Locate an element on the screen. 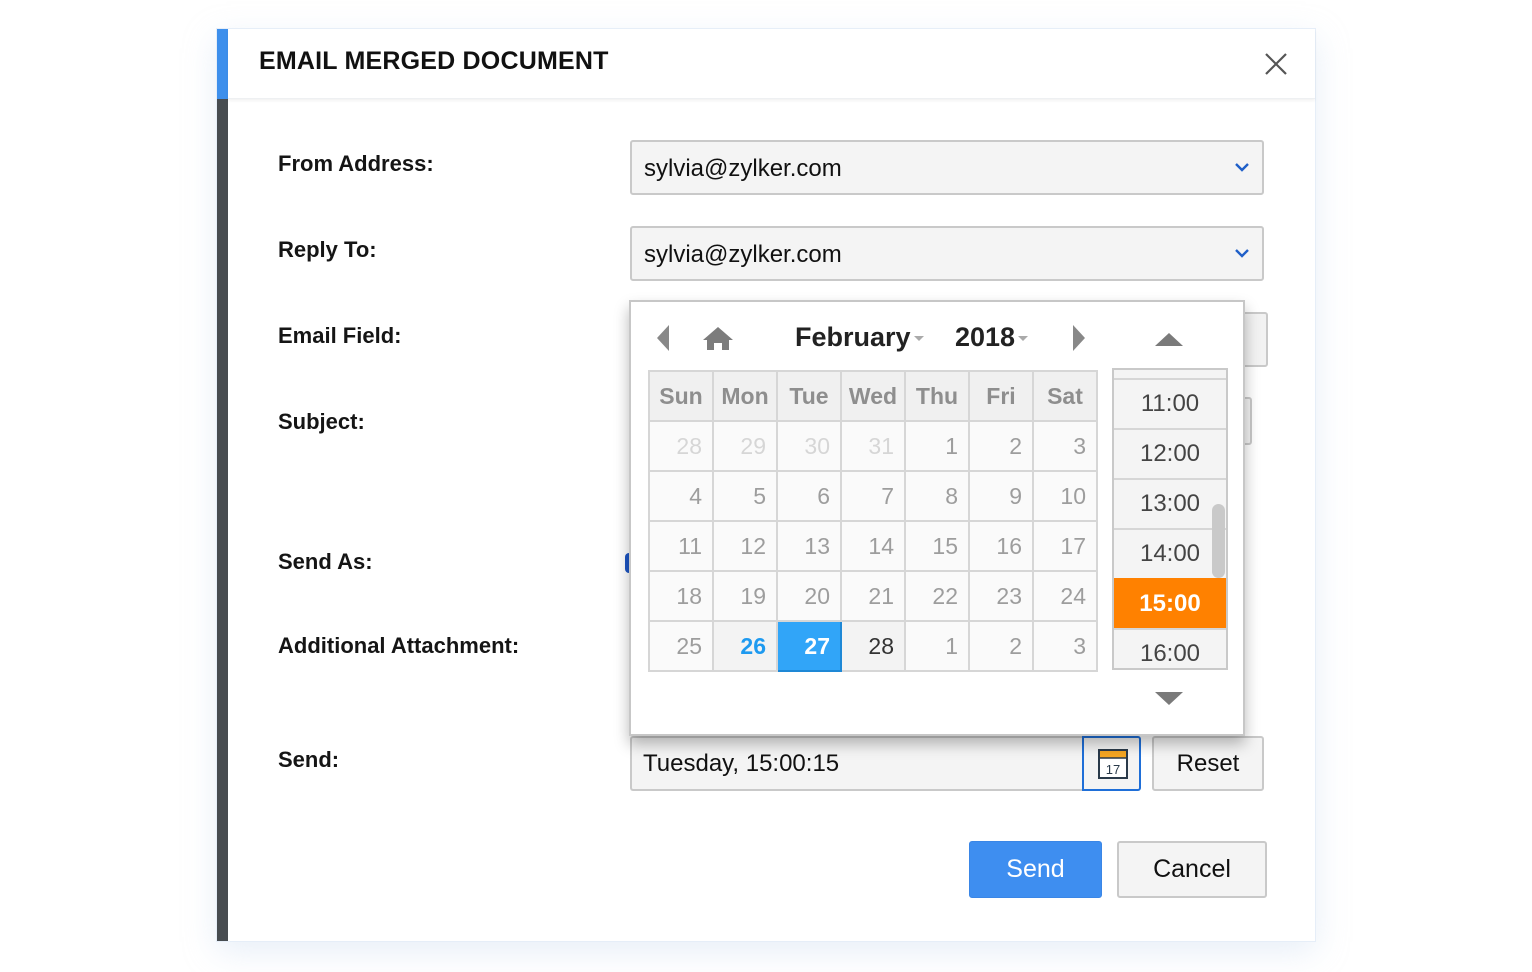  reply-to-label: Reply To: is located at coordinates (327, 249).